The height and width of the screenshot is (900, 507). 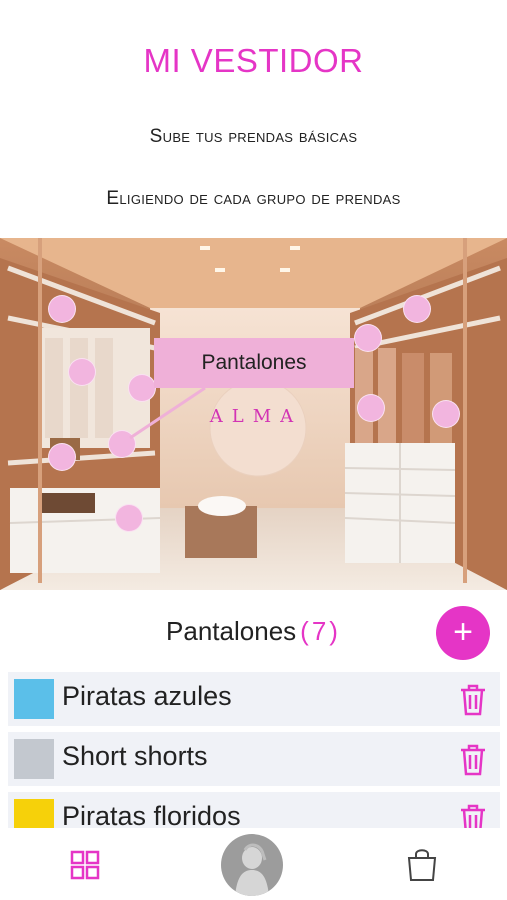 What do you see at coordinates (135, 756) in the screenshot?
I see `item-label: Short shorts` at bounding box center [135, 756].